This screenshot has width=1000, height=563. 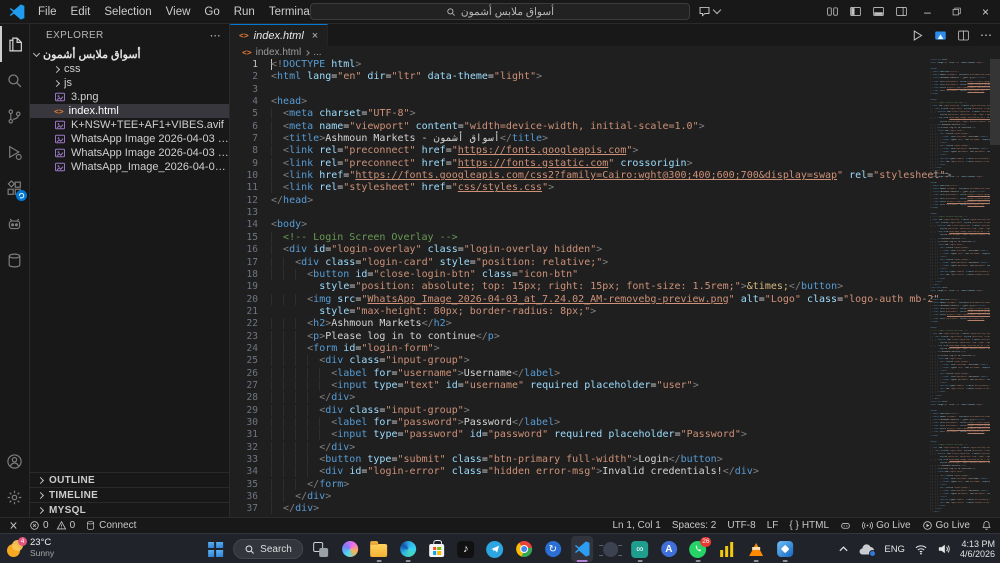 What do you see at coordinates (785, 549) in the screenshot?
I see `photos-button` at bounding box center [785, 549].